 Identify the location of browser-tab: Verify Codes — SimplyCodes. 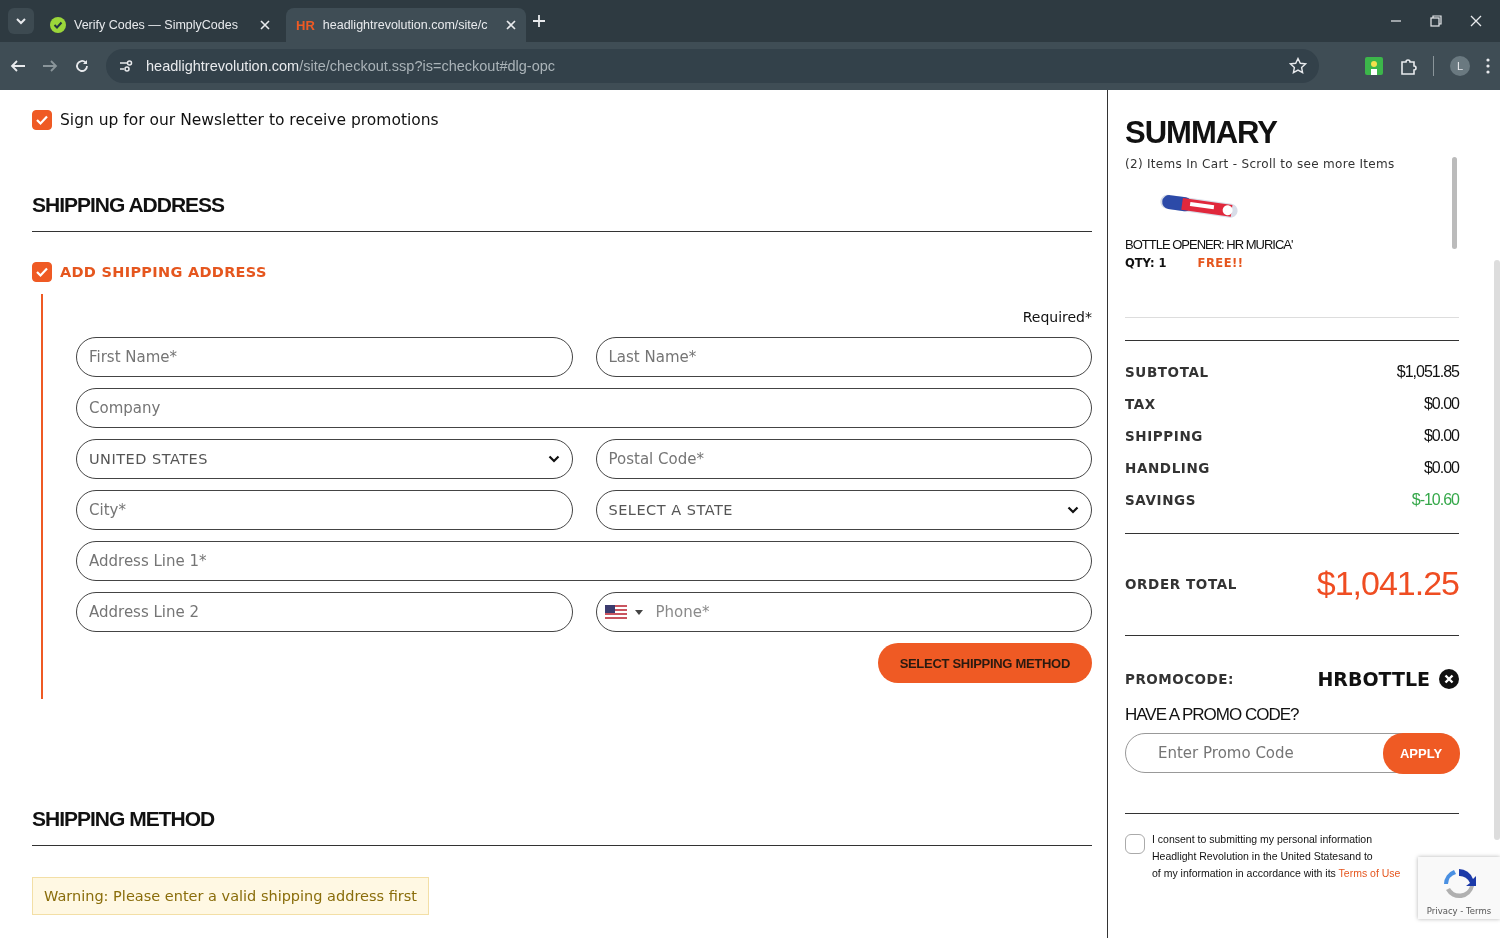
(160, 25).